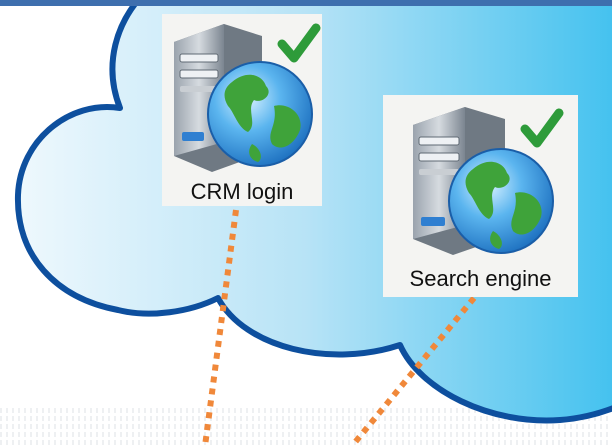 This screenshot has width=612, height=446. Describe the element at coordinates (242, 191) in the screenshot. I see `node-label-crm: CRM login` at that location.